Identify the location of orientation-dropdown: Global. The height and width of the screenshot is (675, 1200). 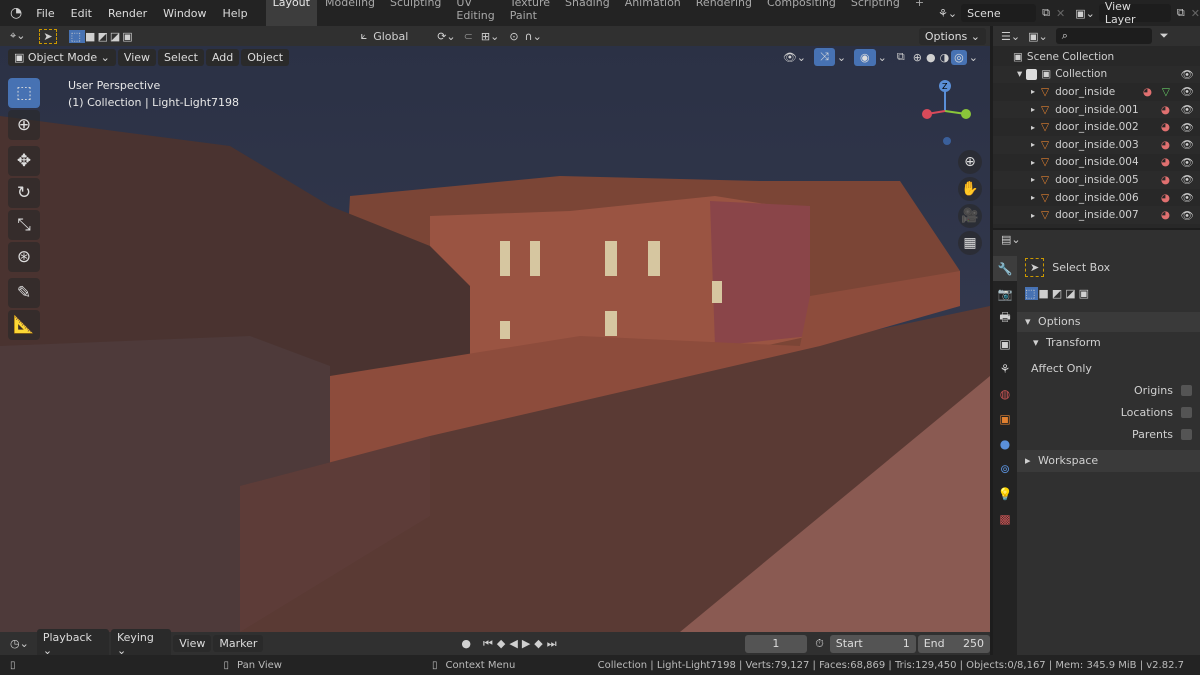
(398, 36).